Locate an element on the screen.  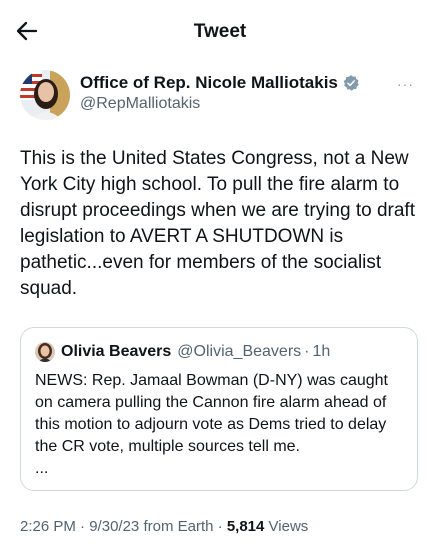
author-name: Office of Rep. Nicole Malliotakis is located at coordinates (209, 83).